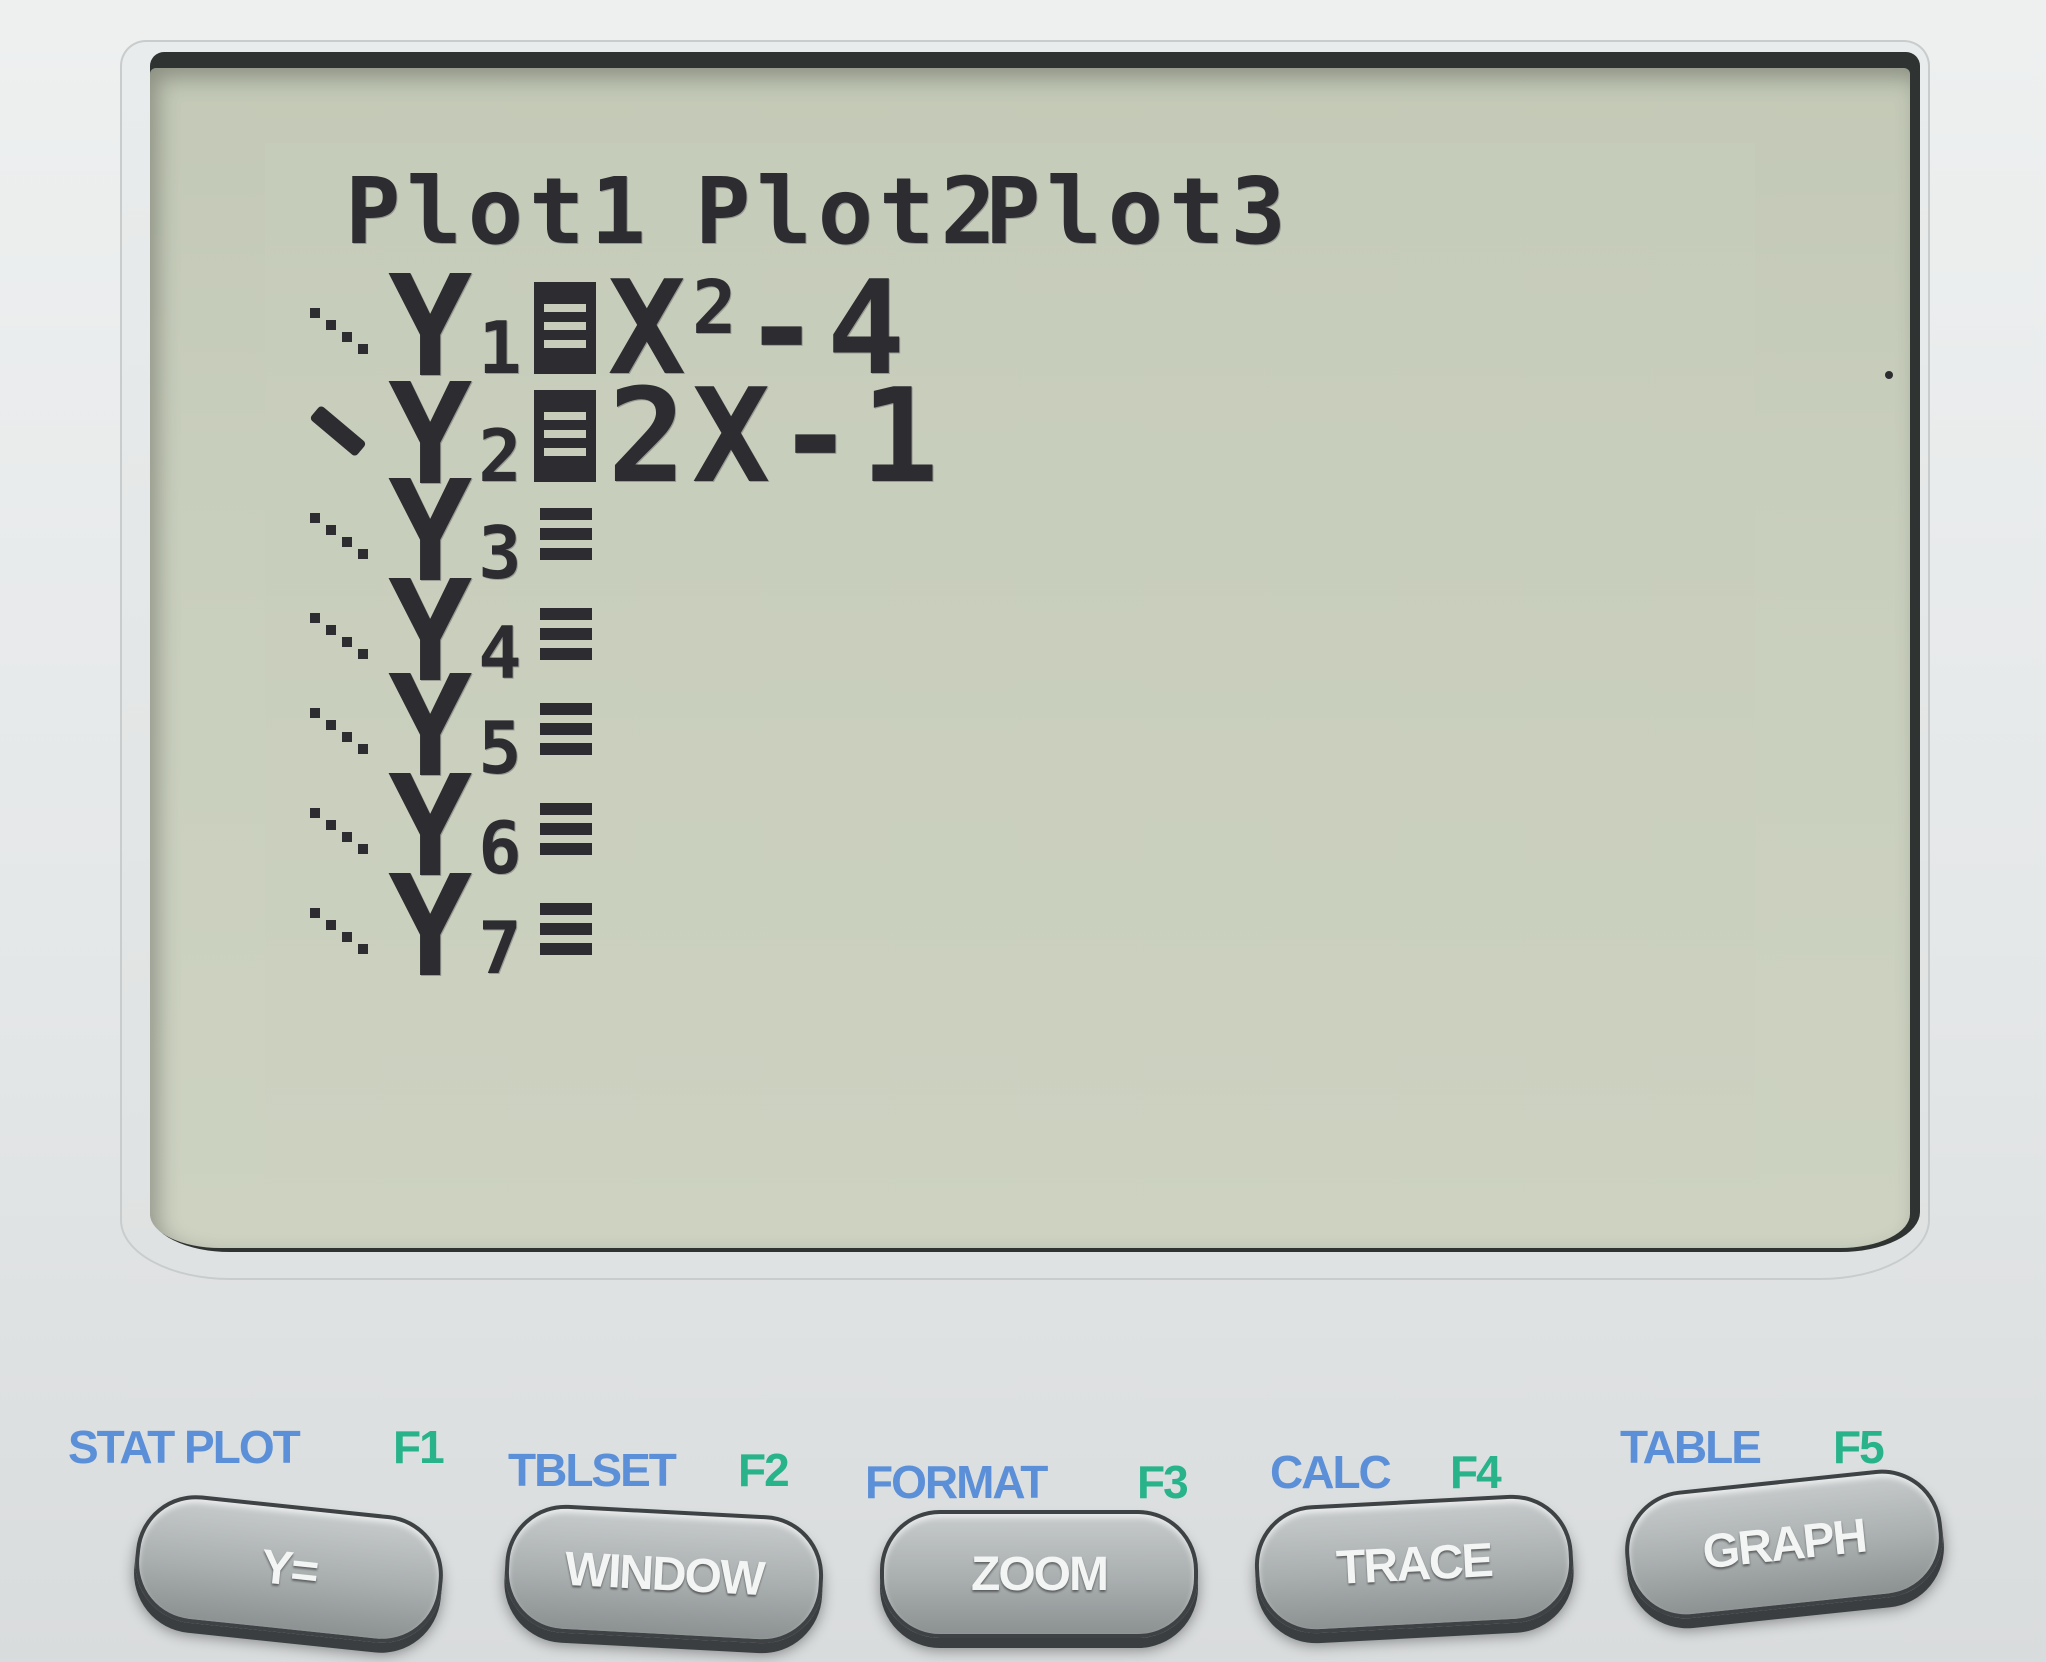 This screenshot has height=1662, width=2046. I want to click on key-label: GRAPH, so click(1784, 1544).